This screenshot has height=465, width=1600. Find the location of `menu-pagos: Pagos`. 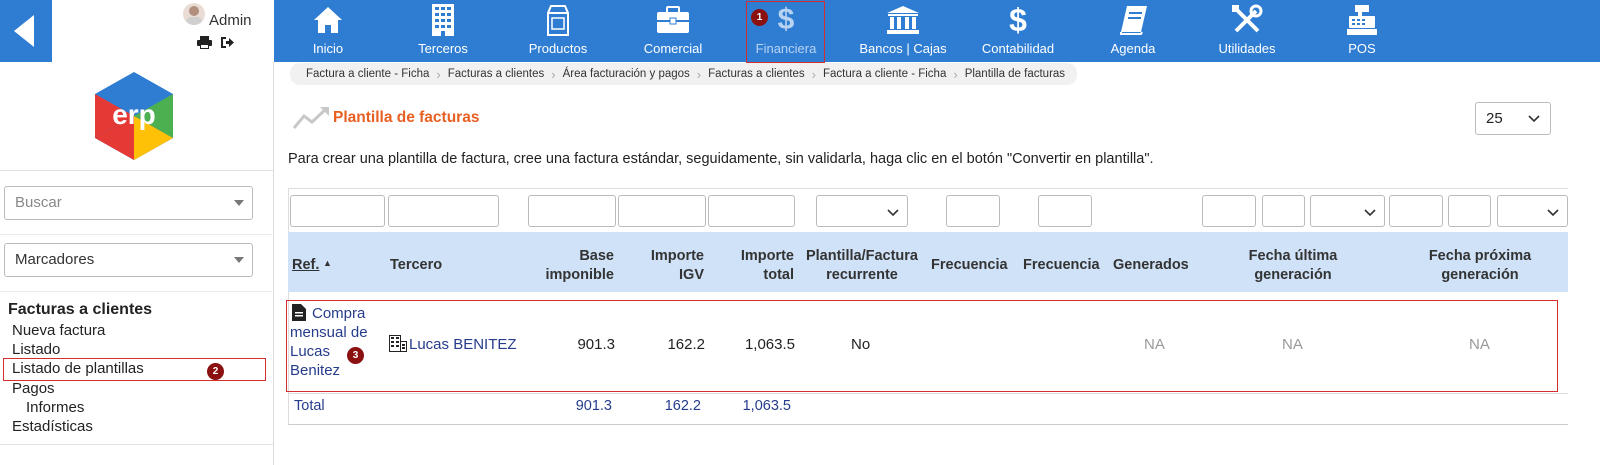

menu-pagos: Pagos is located at coordinates (33, 388).